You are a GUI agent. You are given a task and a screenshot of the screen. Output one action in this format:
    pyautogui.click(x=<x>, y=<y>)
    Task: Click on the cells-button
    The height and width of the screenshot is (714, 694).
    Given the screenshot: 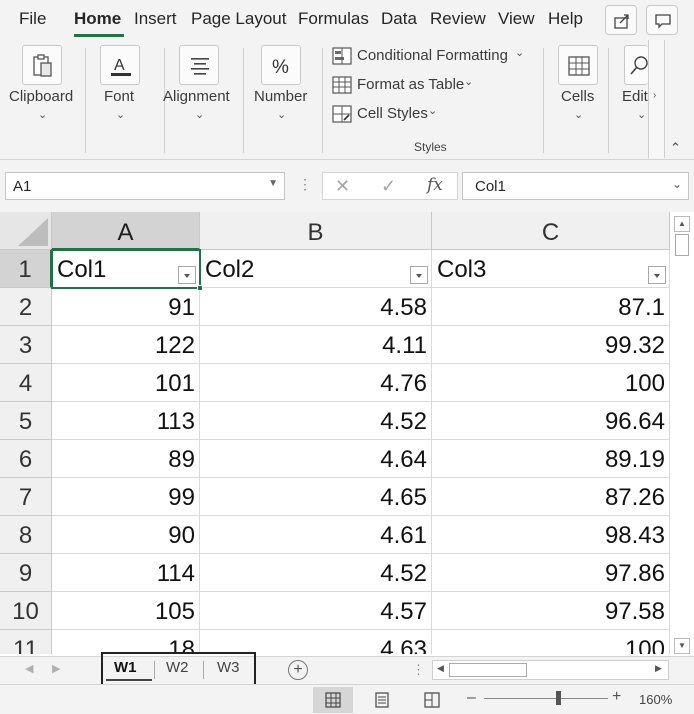 What is the action you would take?
    pyautogui.click(x=578, y=65)
    